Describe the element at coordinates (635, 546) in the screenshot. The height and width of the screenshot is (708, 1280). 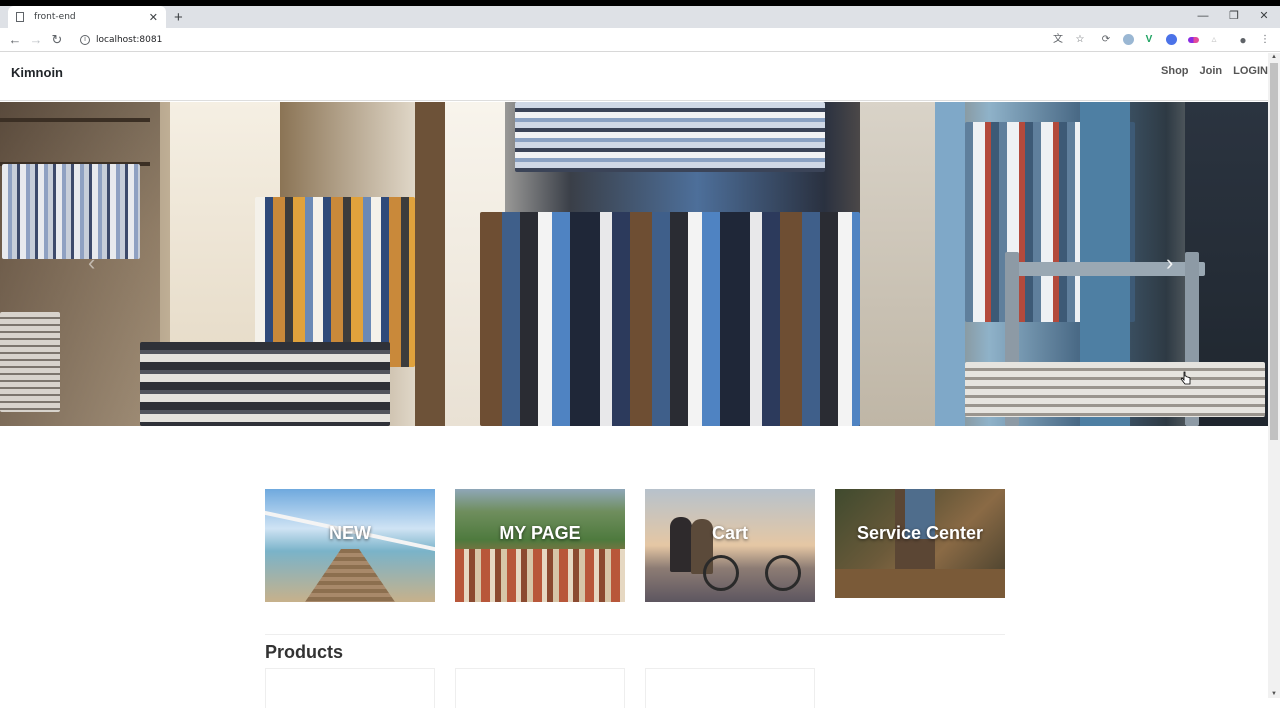
I see `menu-cards: NEW MY PAGE Cart Service Center` at that location.